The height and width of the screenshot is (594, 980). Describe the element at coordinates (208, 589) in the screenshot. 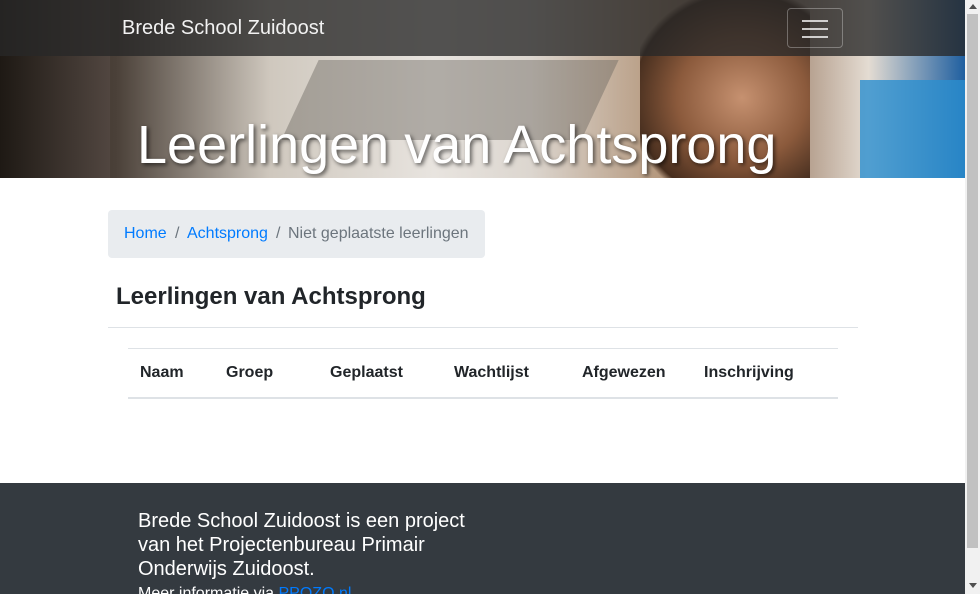

I see `footer-more-prefix: Meer informatie via` at that location.